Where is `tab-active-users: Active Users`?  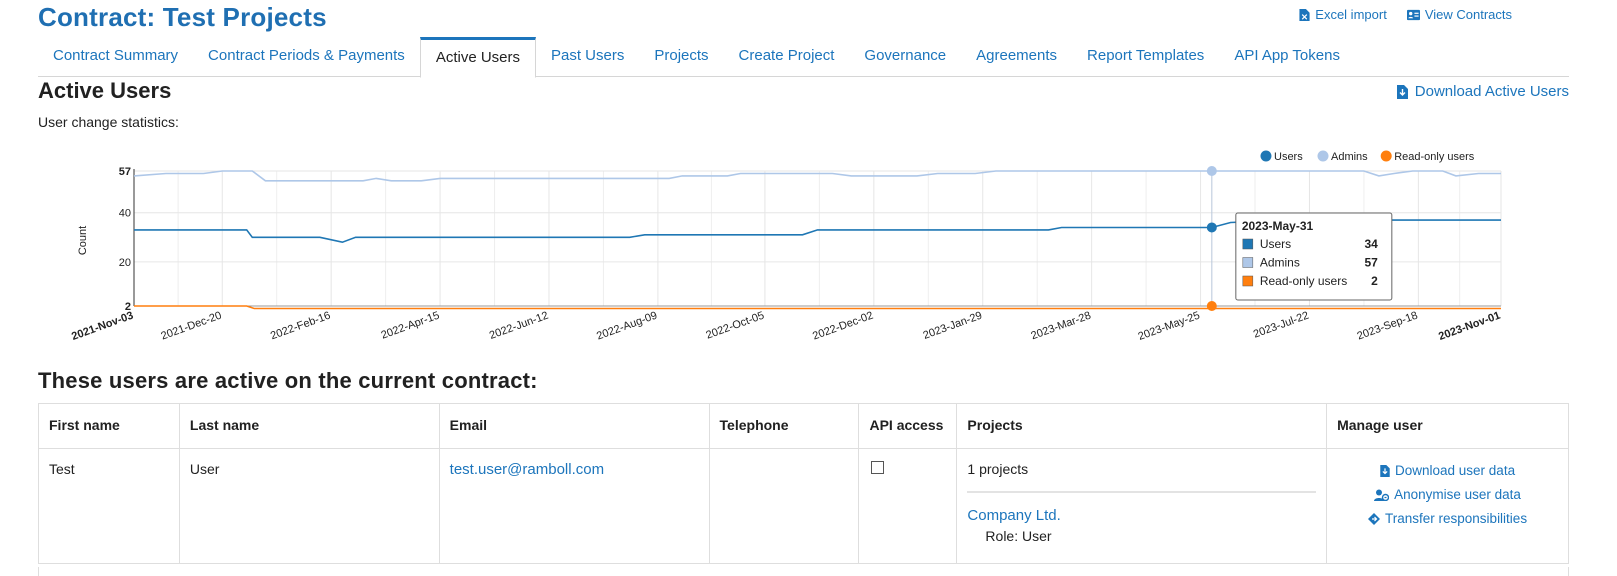 tab-active-users: Active Users is located at coordinates (477, 57).